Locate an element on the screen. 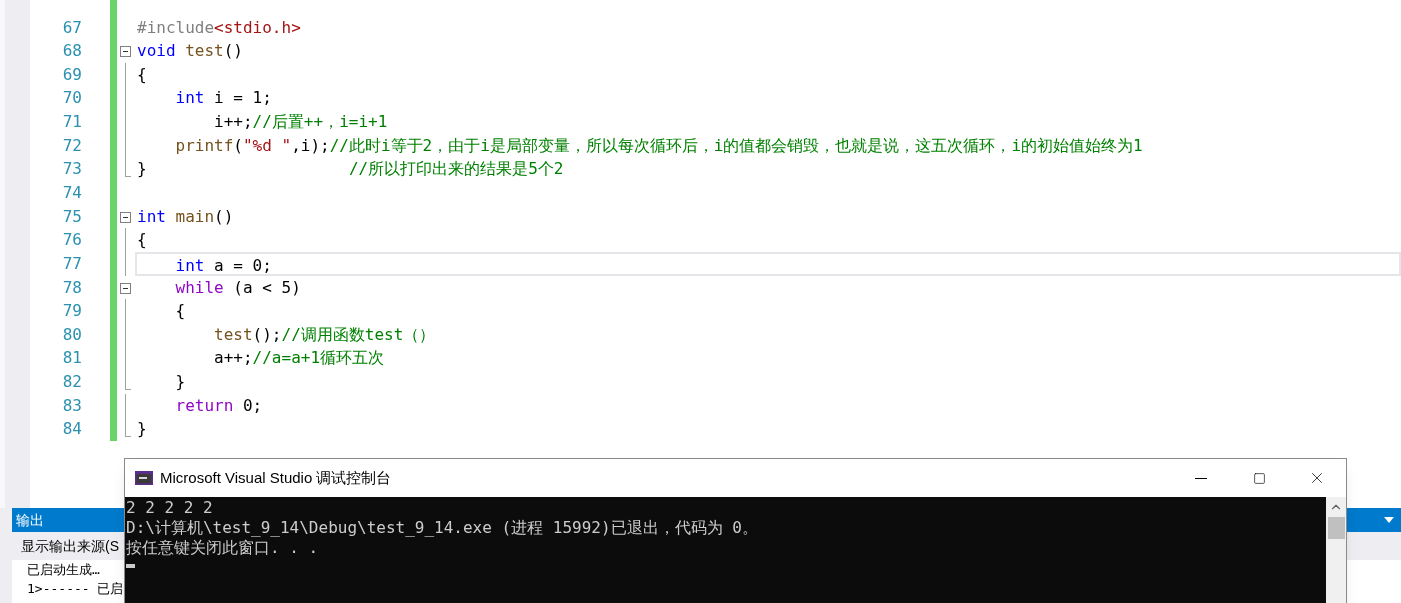  line-number: 83 is located at coordinates (71, 405).